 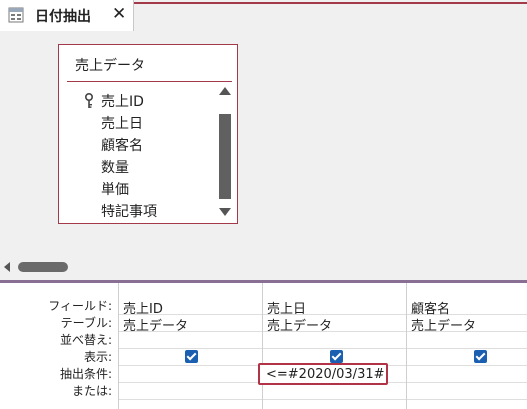 I want to click on horizontal-scroll-thumb, so click(x=43, y=267).